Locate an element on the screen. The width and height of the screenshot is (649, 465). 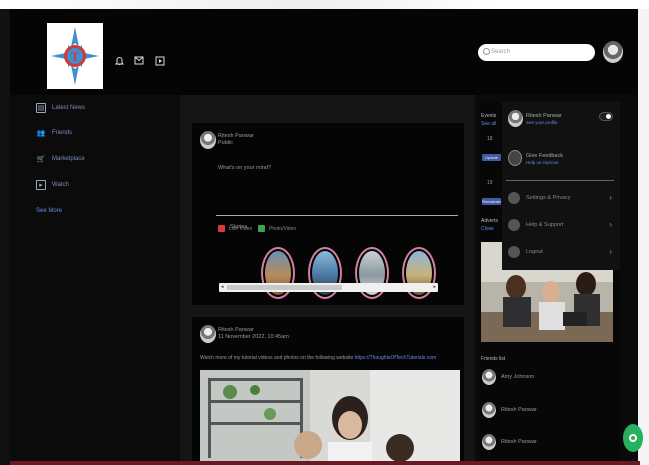
composer-divider is located at coordinates (337, 215).